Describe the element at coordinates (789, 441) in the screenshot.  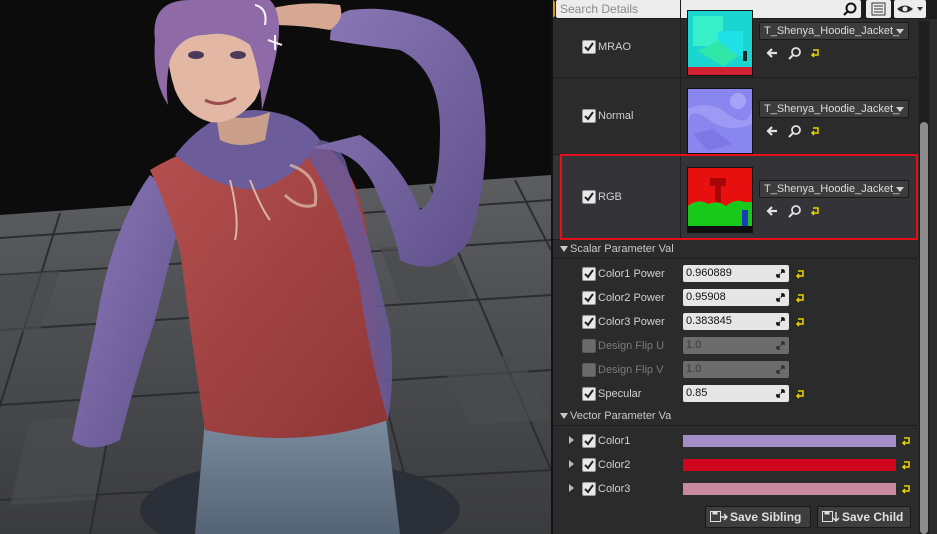
I see `color1-swatch` at that location.